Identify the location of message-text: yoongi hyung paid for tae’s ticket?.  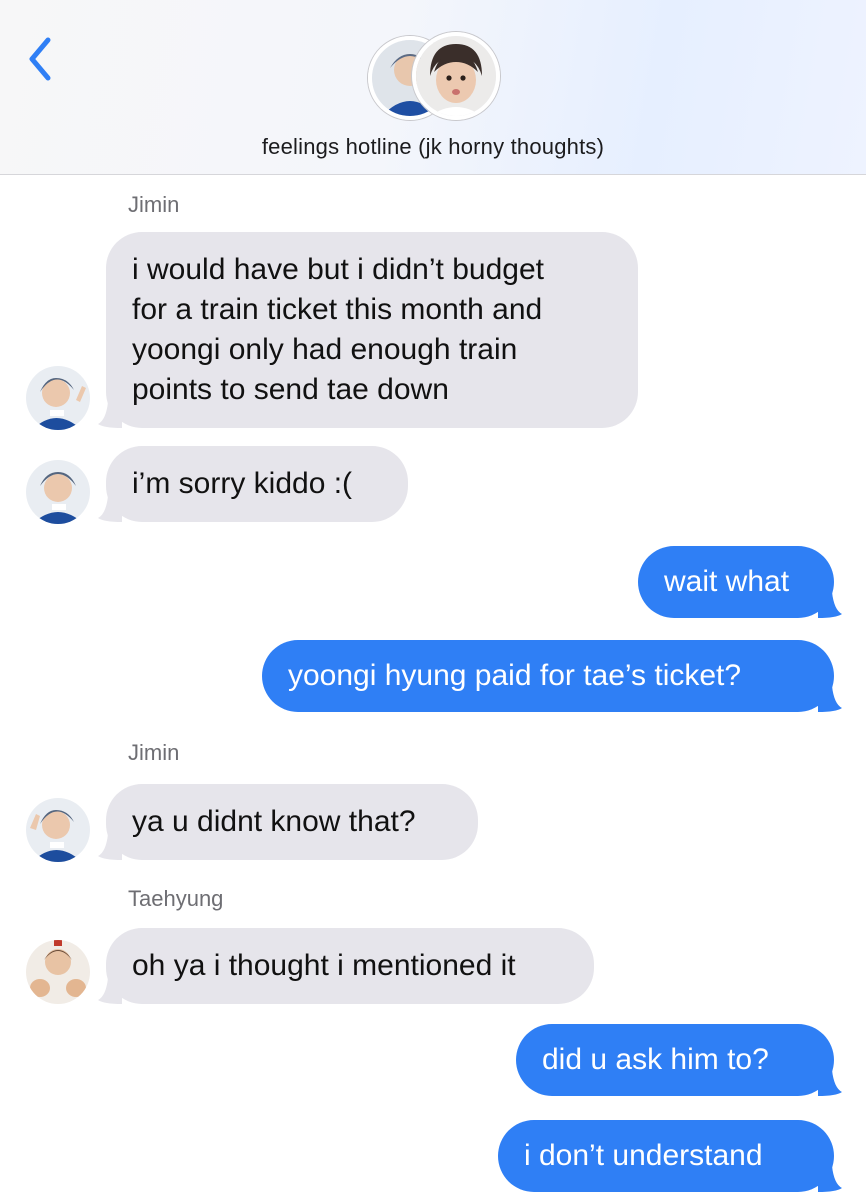
(515, 675).